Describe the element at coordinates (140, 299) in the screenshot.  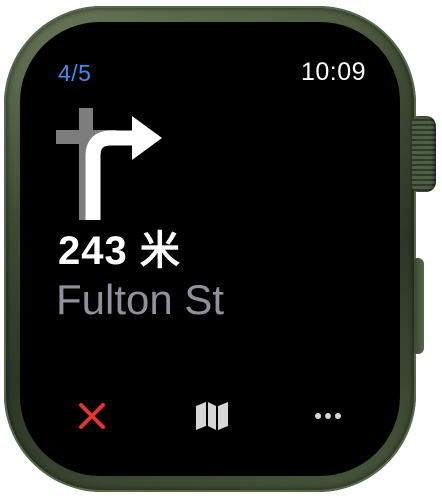
I see `street-name: Fulton St` at that location.